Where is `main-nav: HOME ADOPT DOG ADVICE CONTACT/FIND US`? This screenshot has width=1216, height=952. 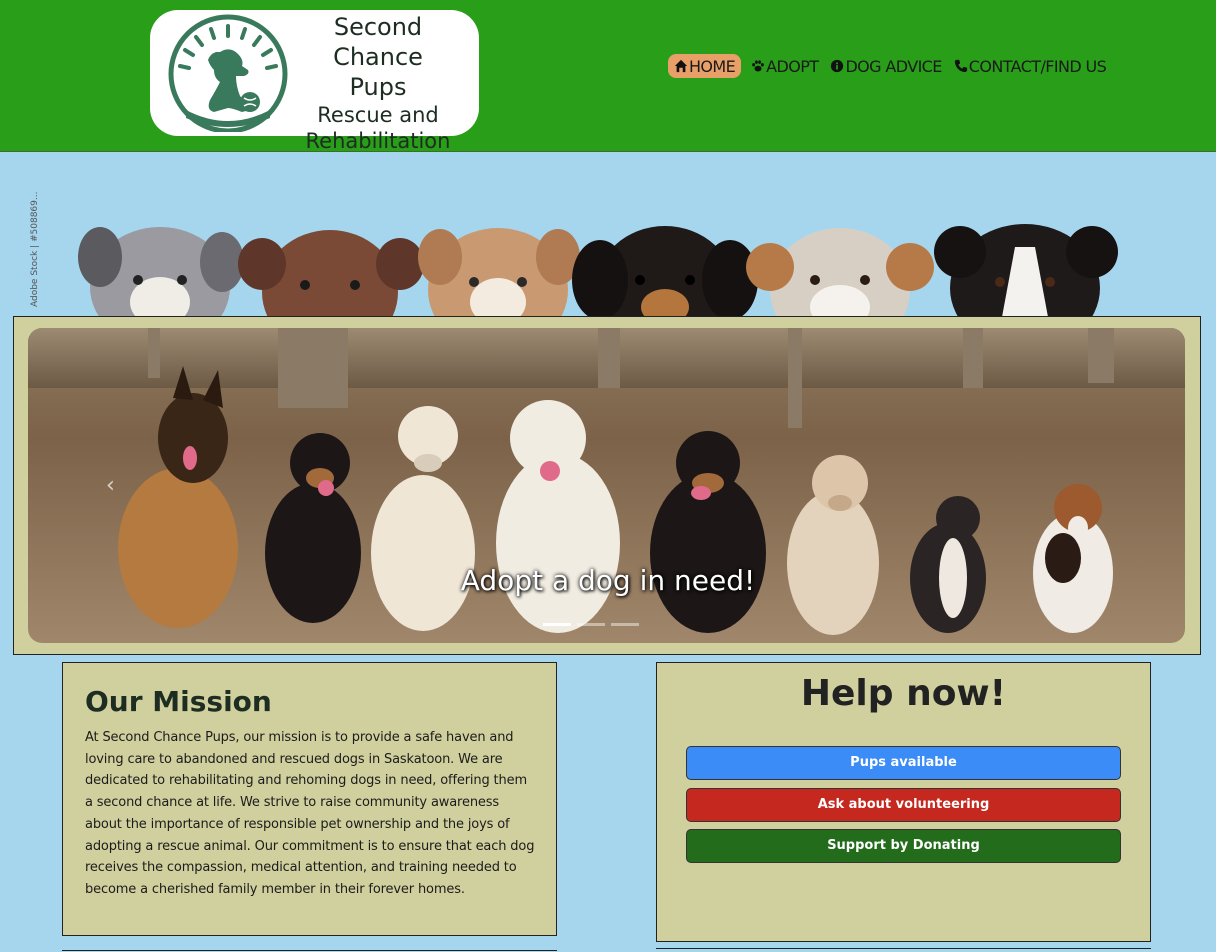 main-nav: HOME ADOPT DOG ADVICE CONTACT/FIND US is located at coordinates (888, 66).